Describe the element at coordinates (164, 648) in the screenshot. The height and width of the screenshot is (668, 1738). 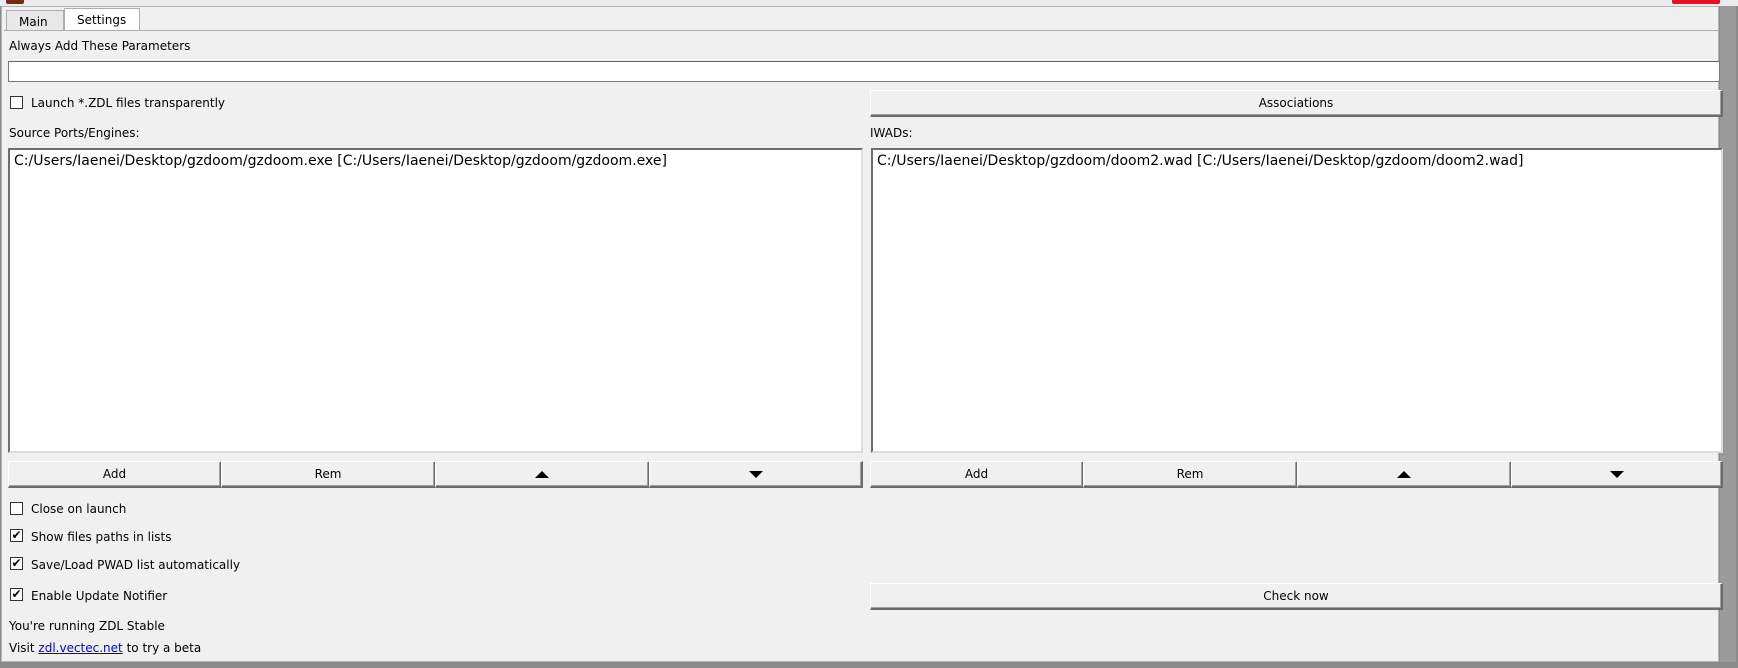
I see `visit-suffix: to try a beta` at that location.